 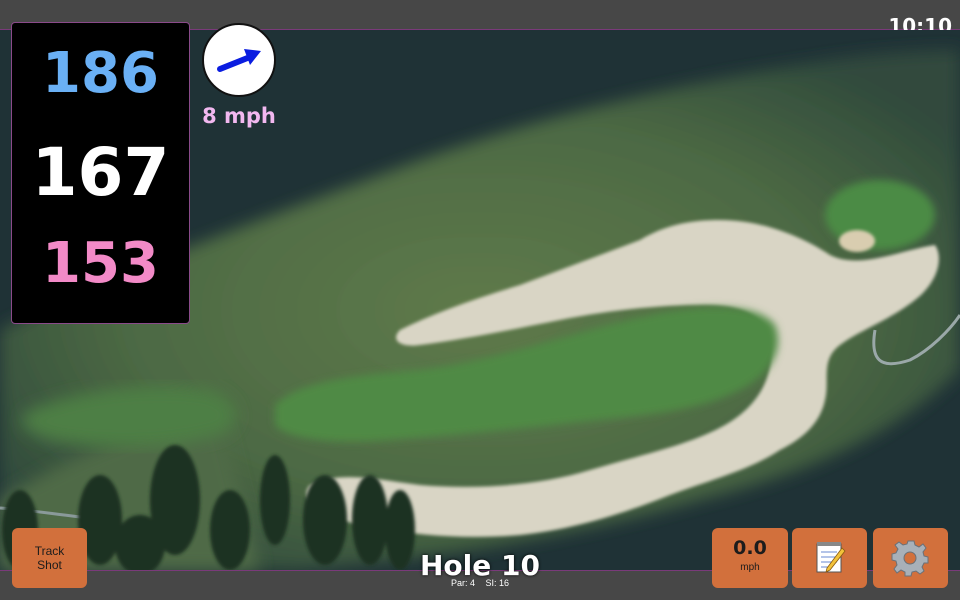 I want to click on track-shot-label-line2: Shot, so click(x=49, y=565).